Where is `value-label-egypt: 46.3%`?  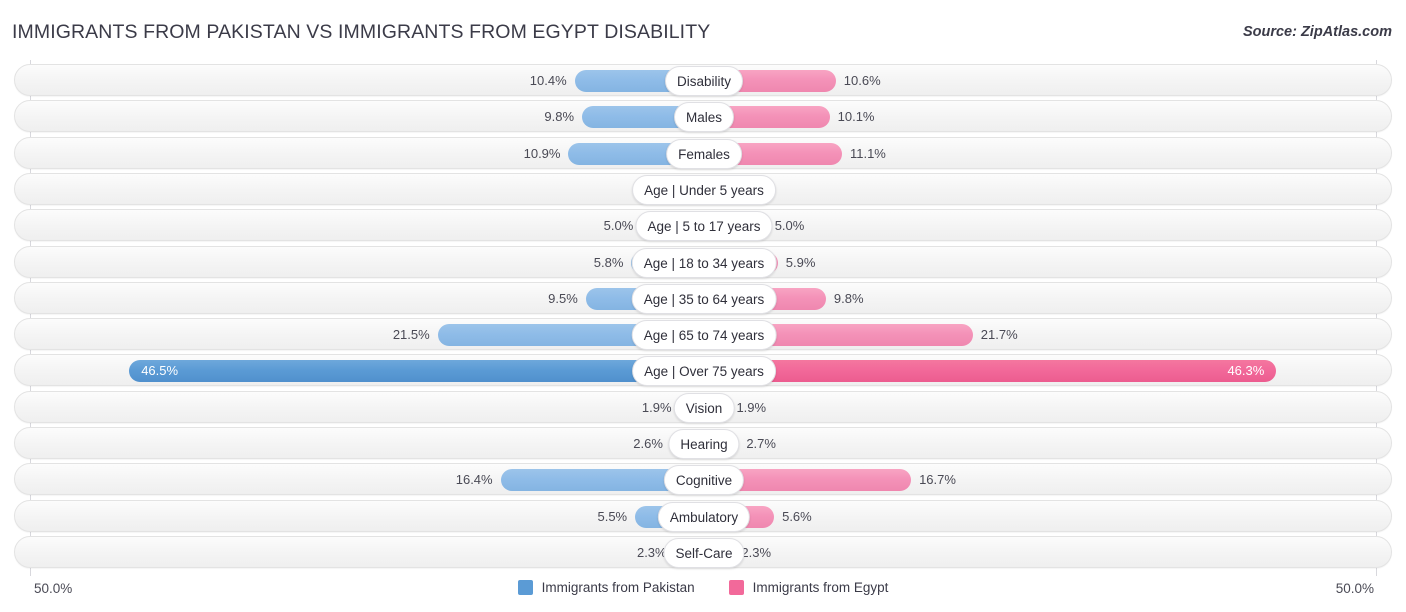 value-label-egypt: 46.3% is located at coordinates (1246, 371).